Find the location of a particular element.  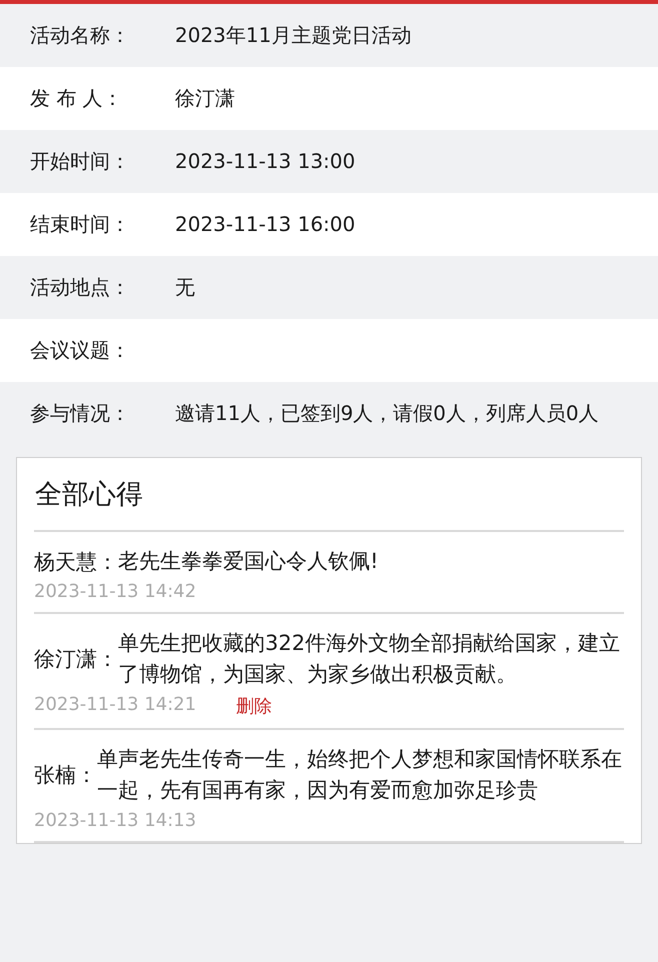

comment-text: 单先生把收藏的322件海外文物全部捐献给国家，建立了博物馆，为国家、为家乡做出积极贡献。 is located at coordinates (370, 659).